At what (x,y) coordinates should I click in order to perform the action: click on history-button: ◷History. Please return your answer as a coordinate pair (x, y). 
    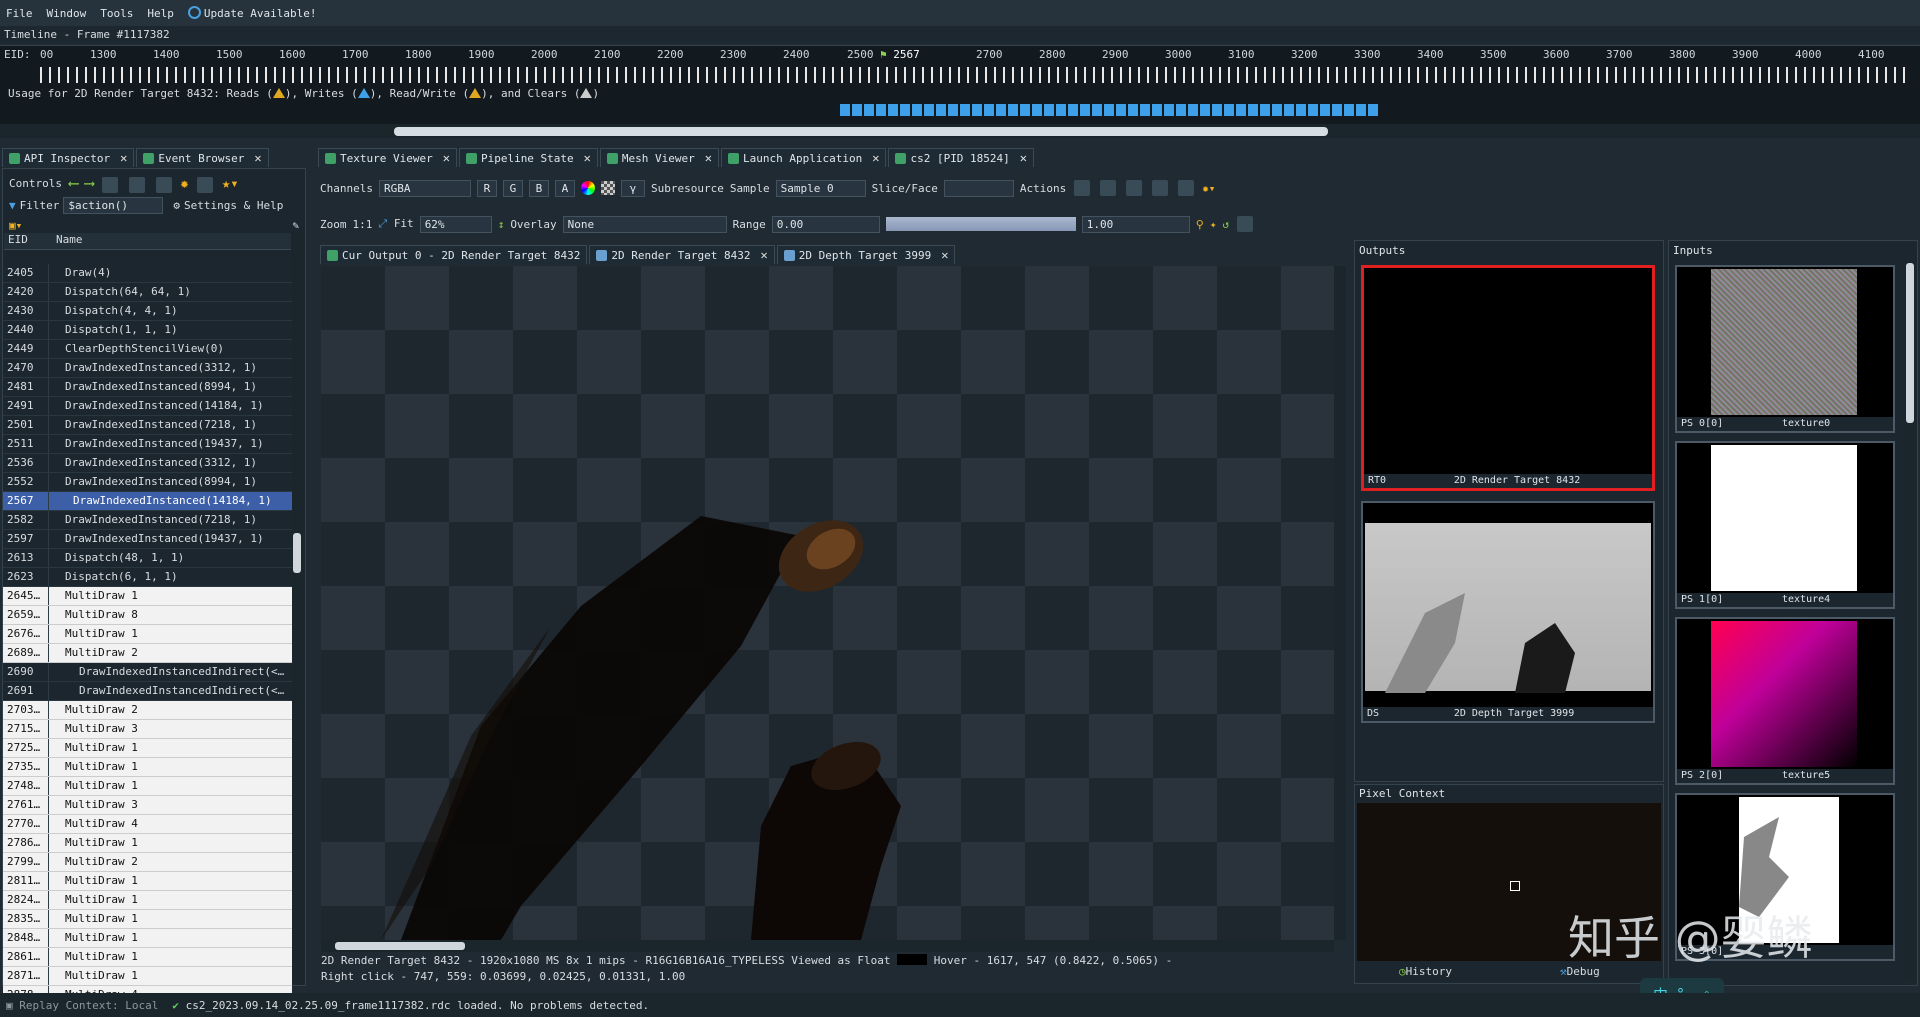
    Looking at the image, I should click on (1425, 971).